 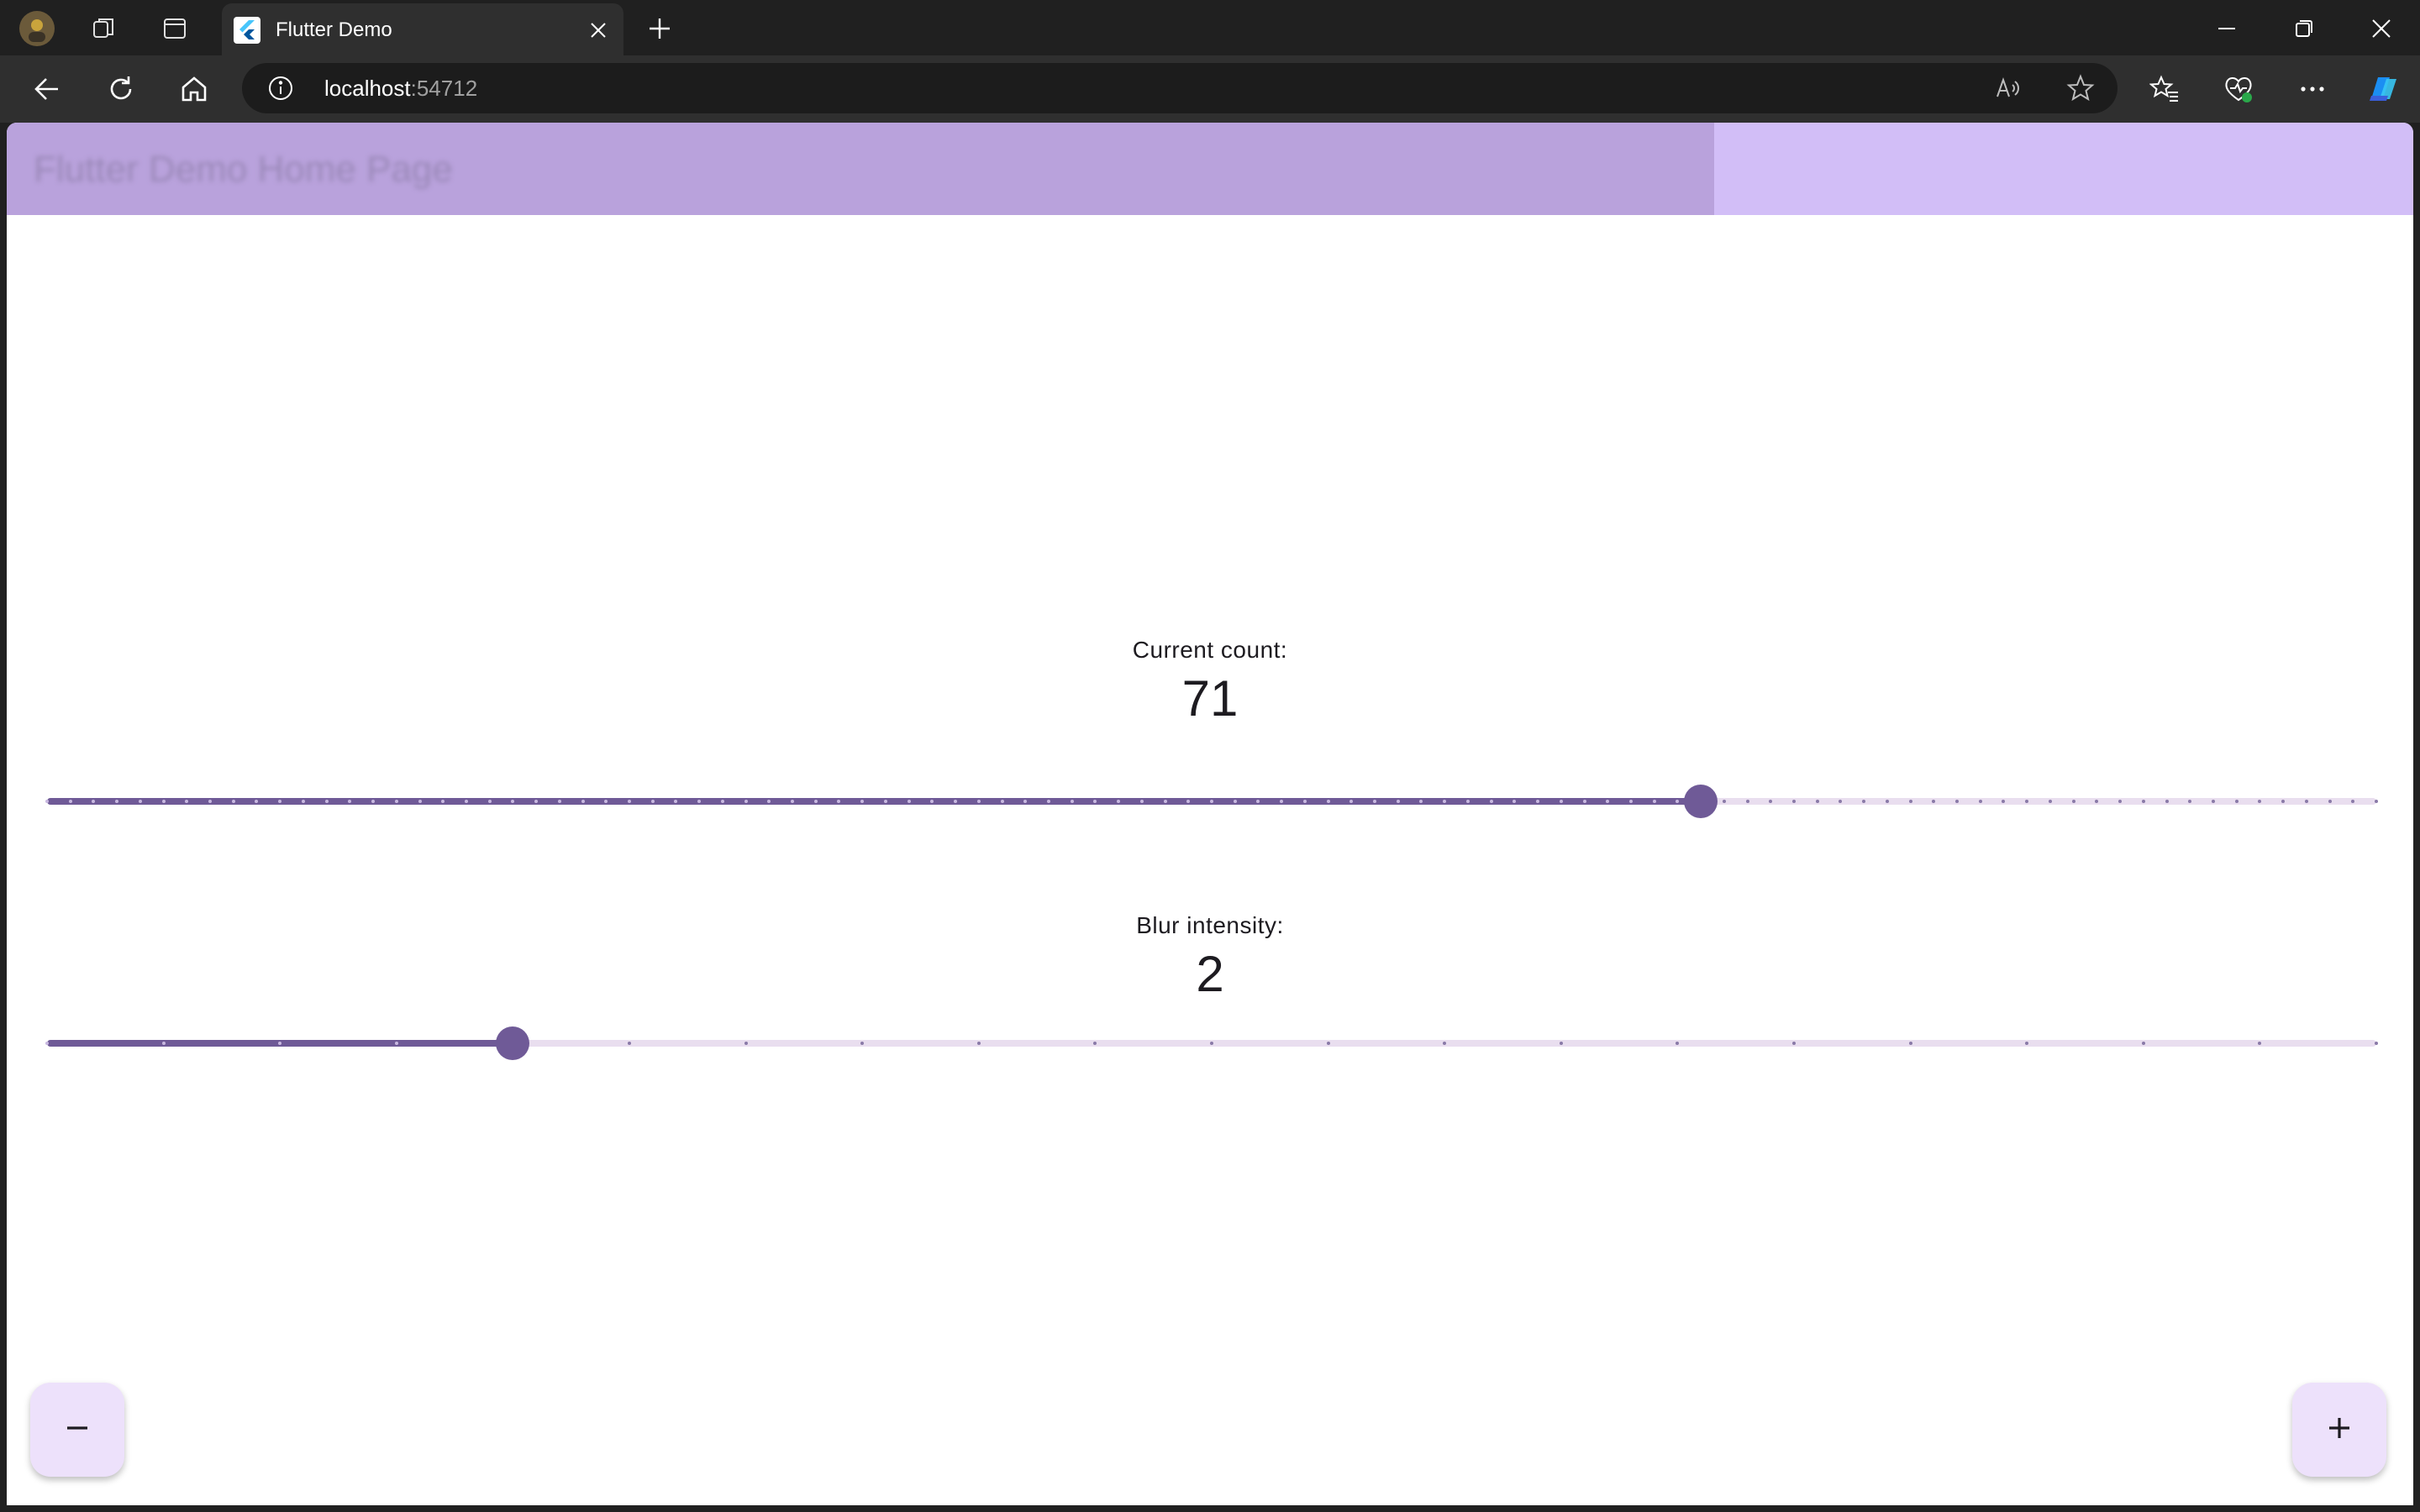 What do you see at coordinates (77, 1430) in the screenshot?
I see `decrement-button` at bounding box center [77, 1430].